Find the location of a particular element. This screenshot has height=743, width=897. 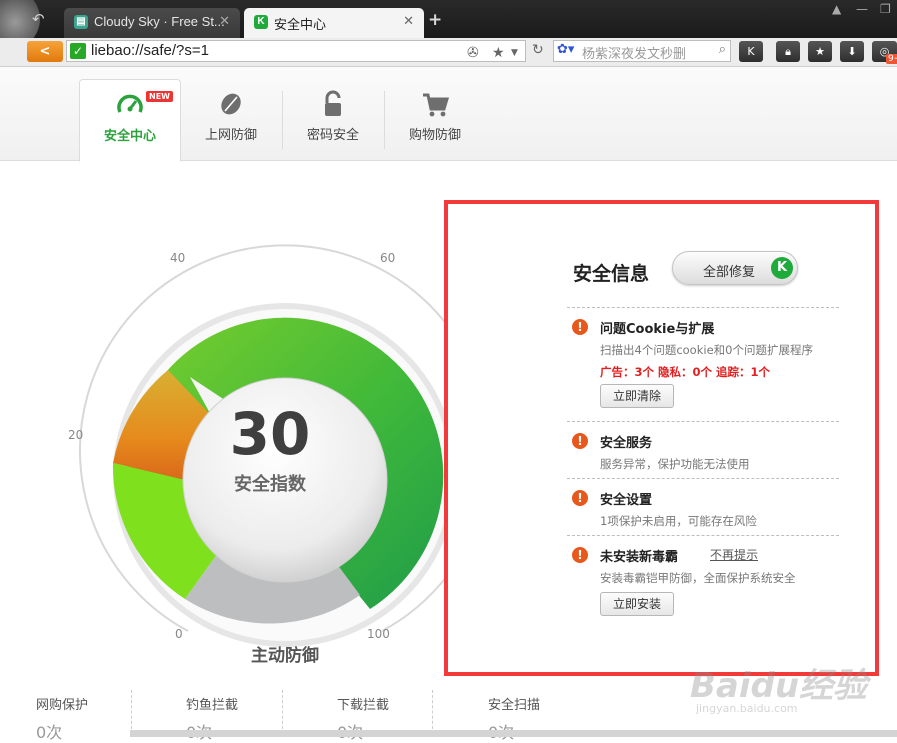

chevron-down-icon: ▼ is located at coordinates (514, 53).